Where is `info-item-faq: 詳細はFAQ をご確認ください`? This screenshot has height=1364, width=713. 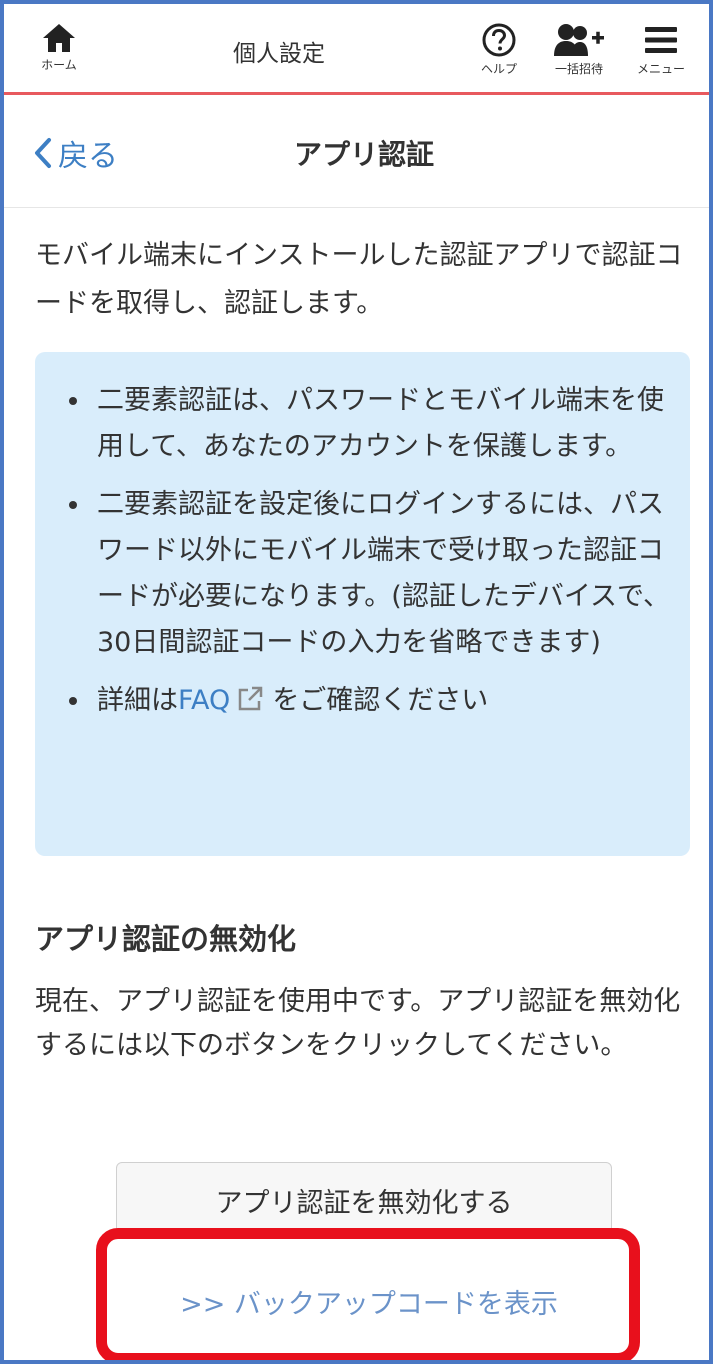 info-item-faq: 詳細はFAQ をご確認ください is located at coordinates (367, 701).